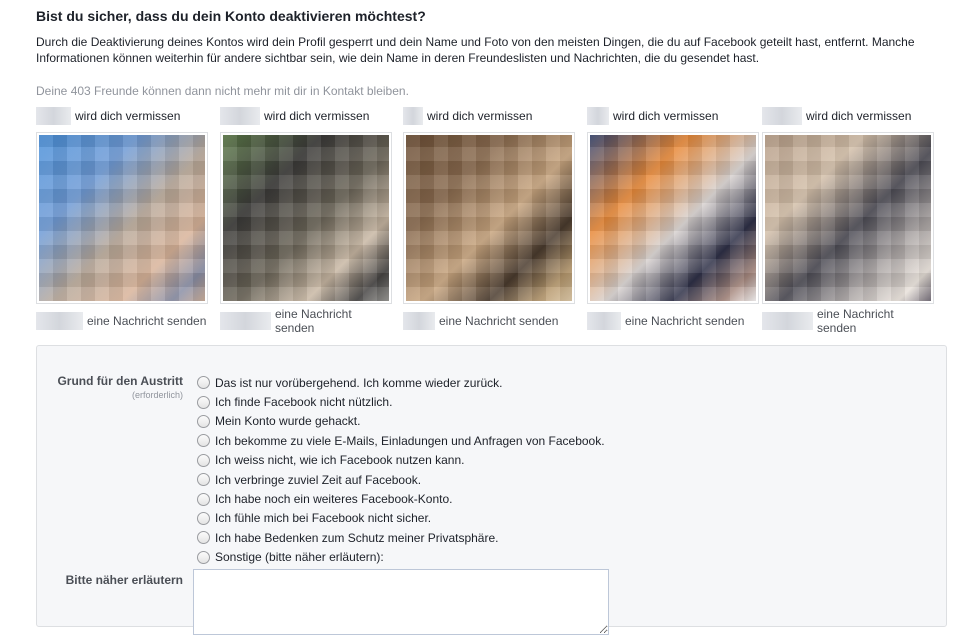 The width and height of the screenshot is (960, 635). I want to click on reason-option-label: Mein Konto wurde gehackt., so click(288, 421).